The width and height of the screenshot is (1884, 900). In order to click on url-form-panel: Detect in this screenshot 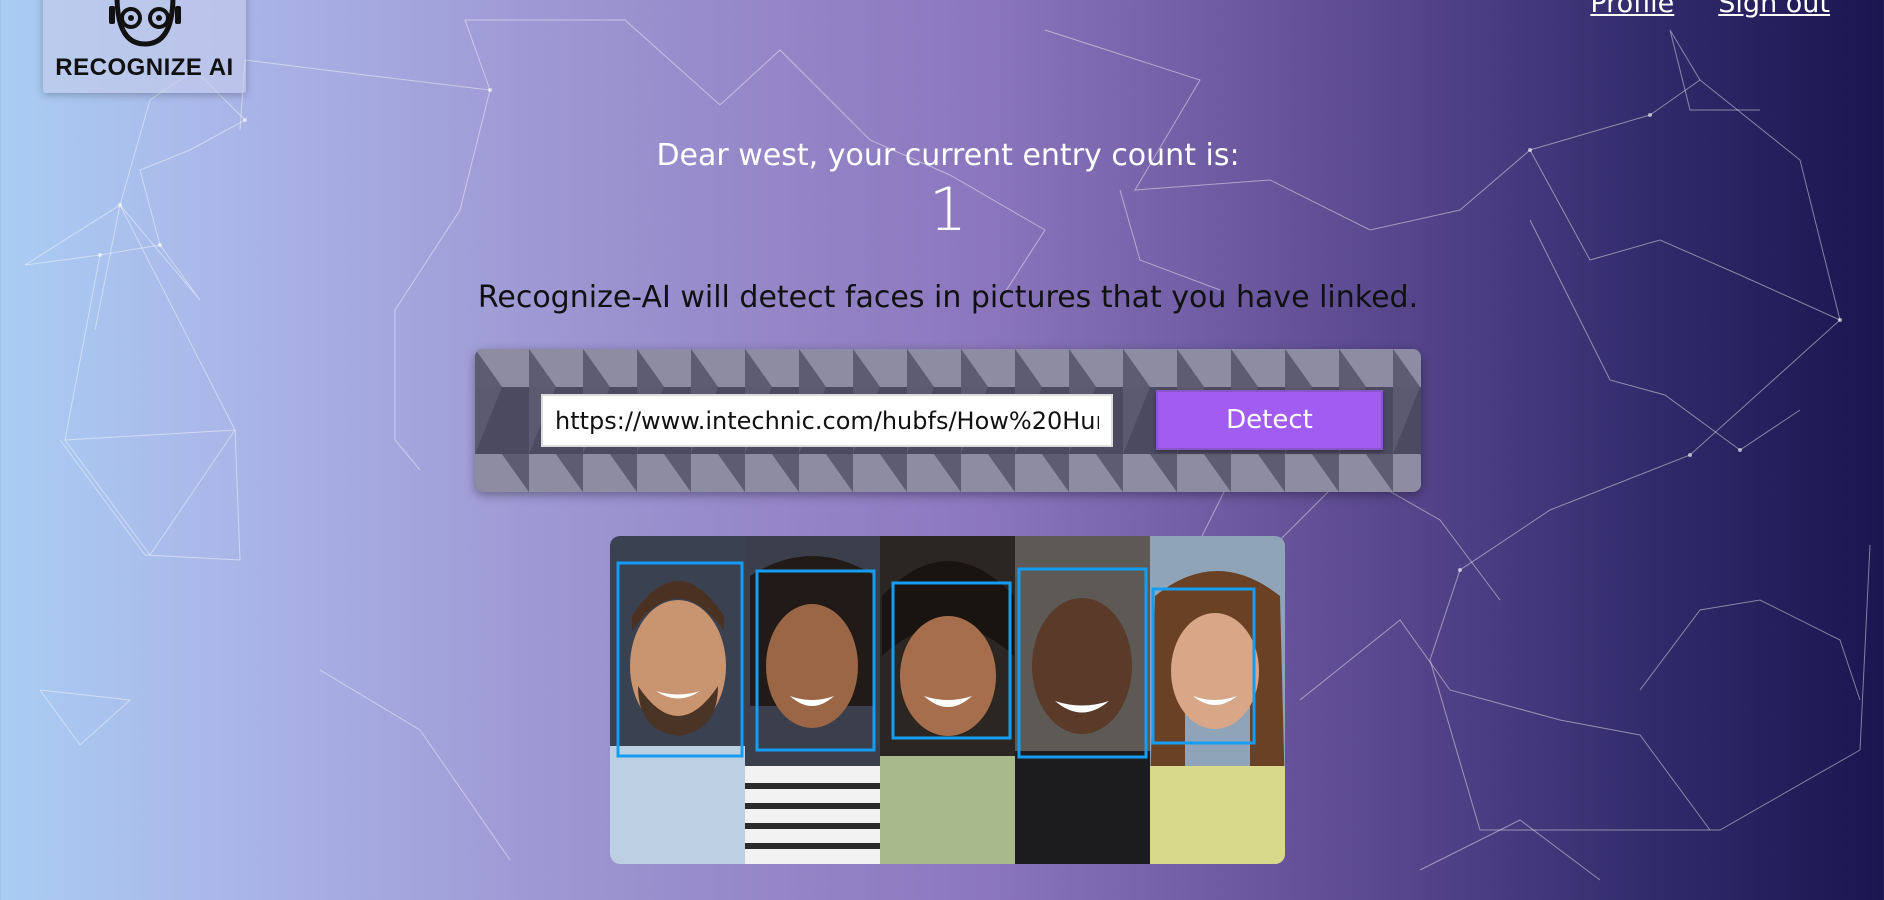, I will do `click(948, 420)`.